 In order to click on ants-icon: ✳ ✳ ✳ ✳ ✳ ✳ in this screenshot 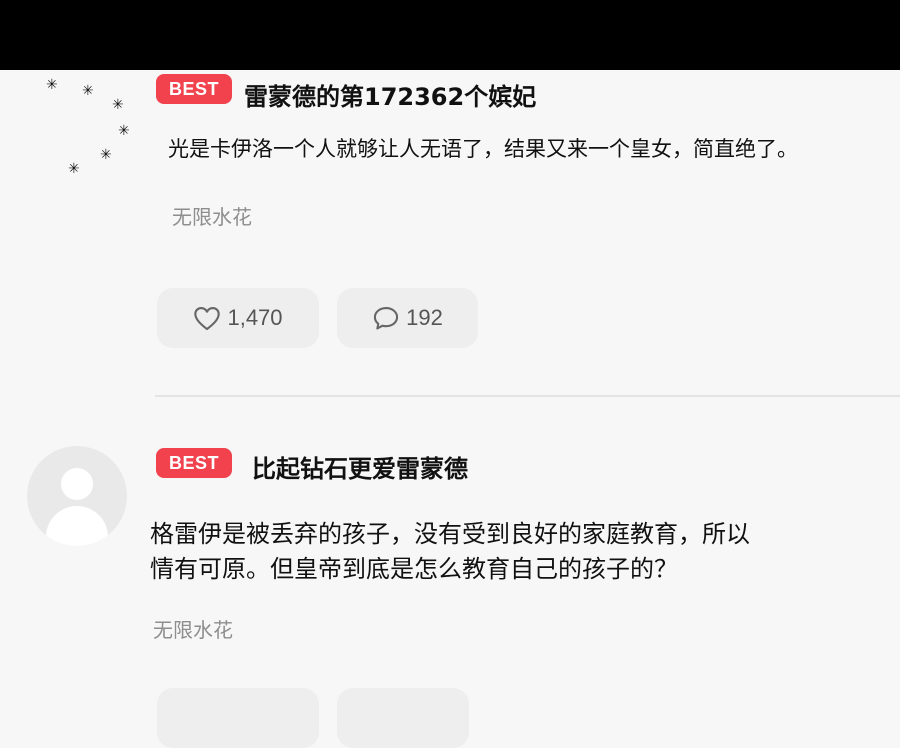, I will do `click(83, 129)`.